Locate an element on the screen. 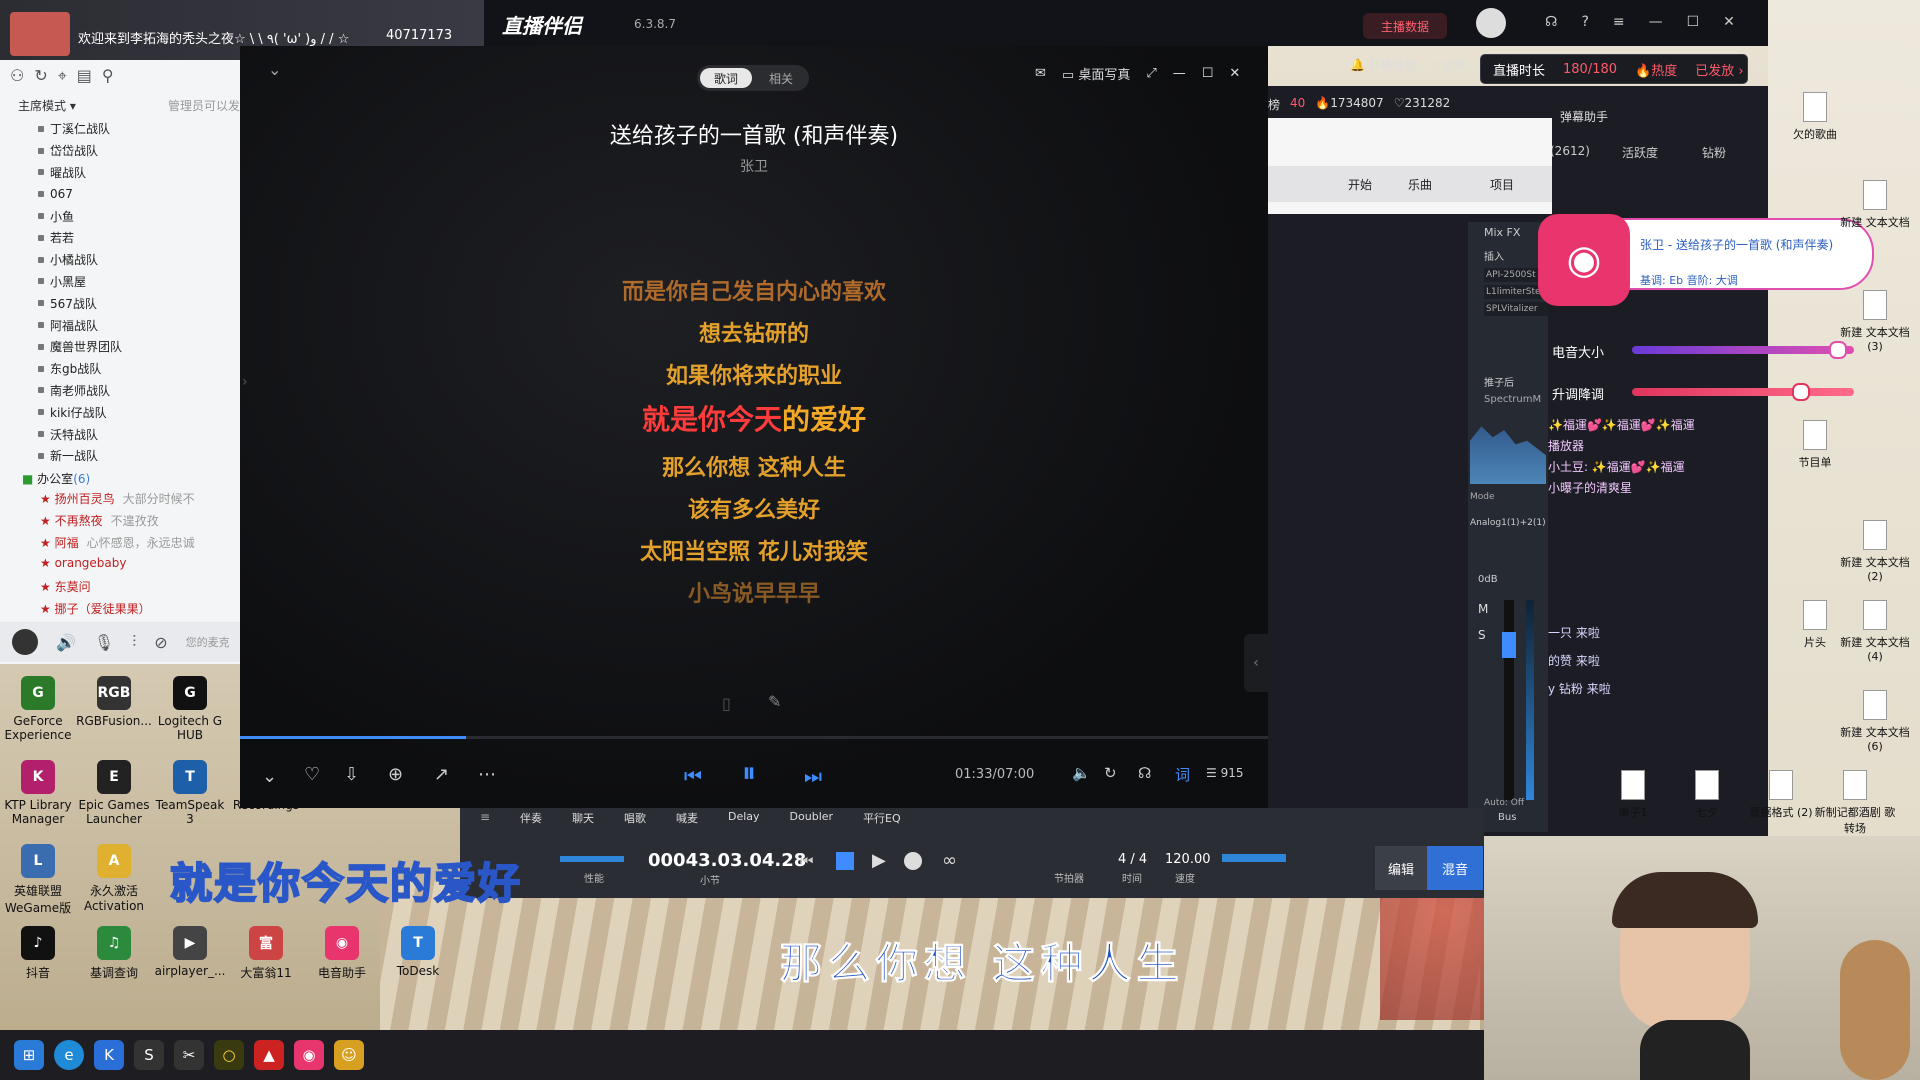  desktop-icon: ◉ 电音助手 is located at coordinates (342, 953).